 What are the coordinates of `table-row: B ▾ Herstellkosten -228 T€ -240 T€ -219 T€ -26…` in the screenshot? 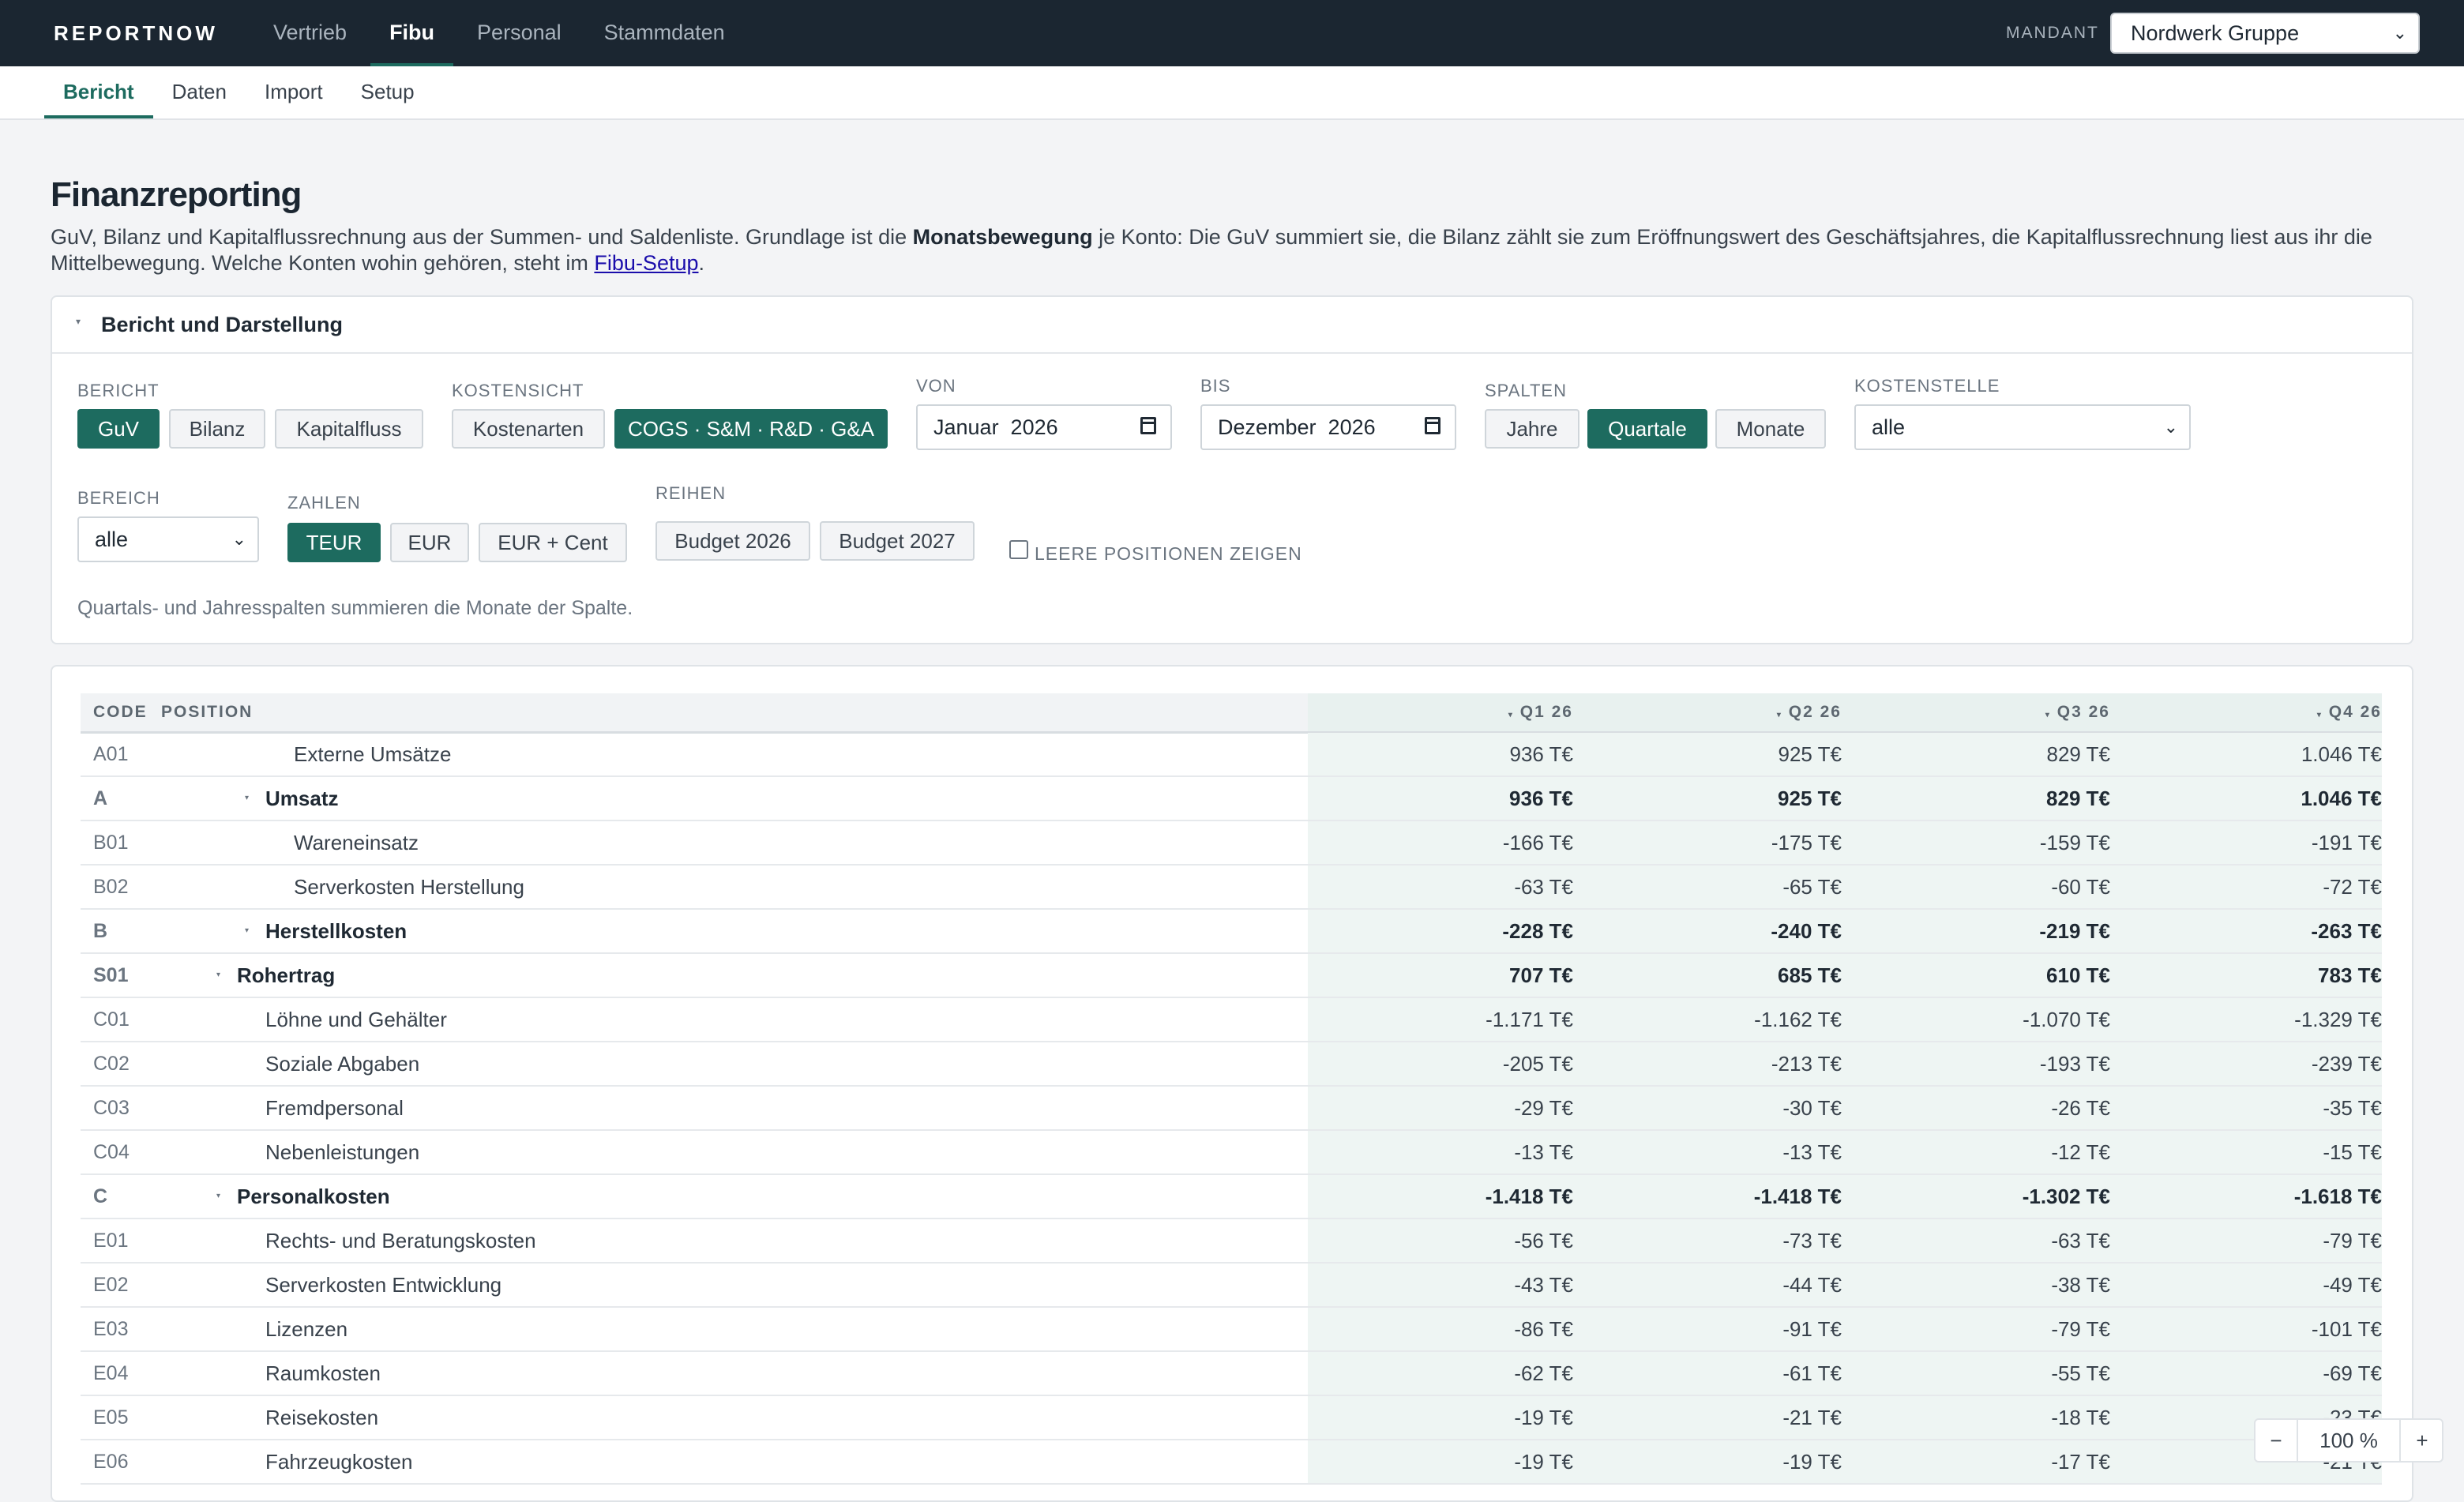 It's located at (1231, 932).